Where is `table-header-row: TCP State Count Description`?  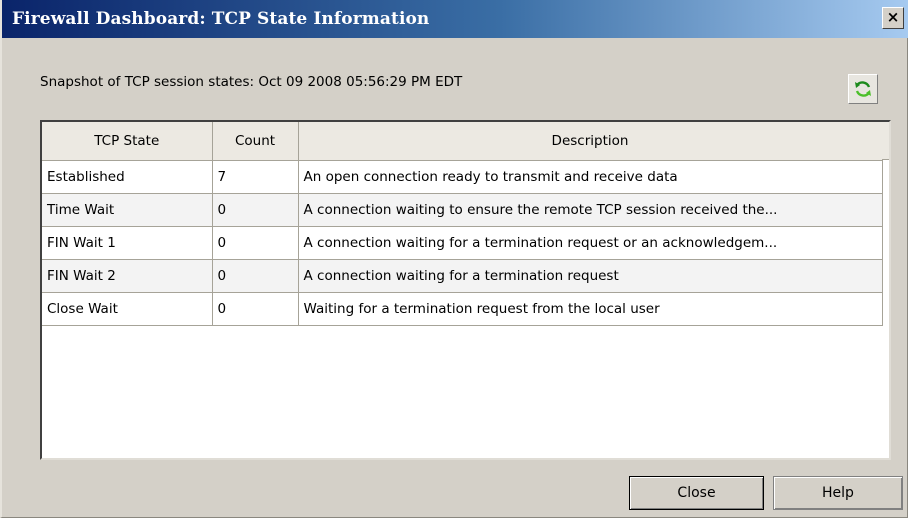
table-header-row: TCP State Count Description is located at coordinates (462, 141).